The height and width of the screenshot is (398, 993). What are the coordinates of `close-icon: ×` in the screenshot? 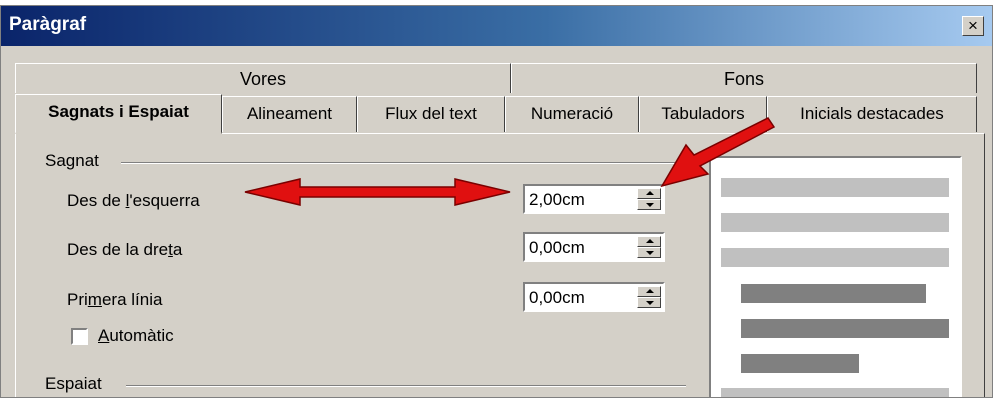 It's located at (973, 25).